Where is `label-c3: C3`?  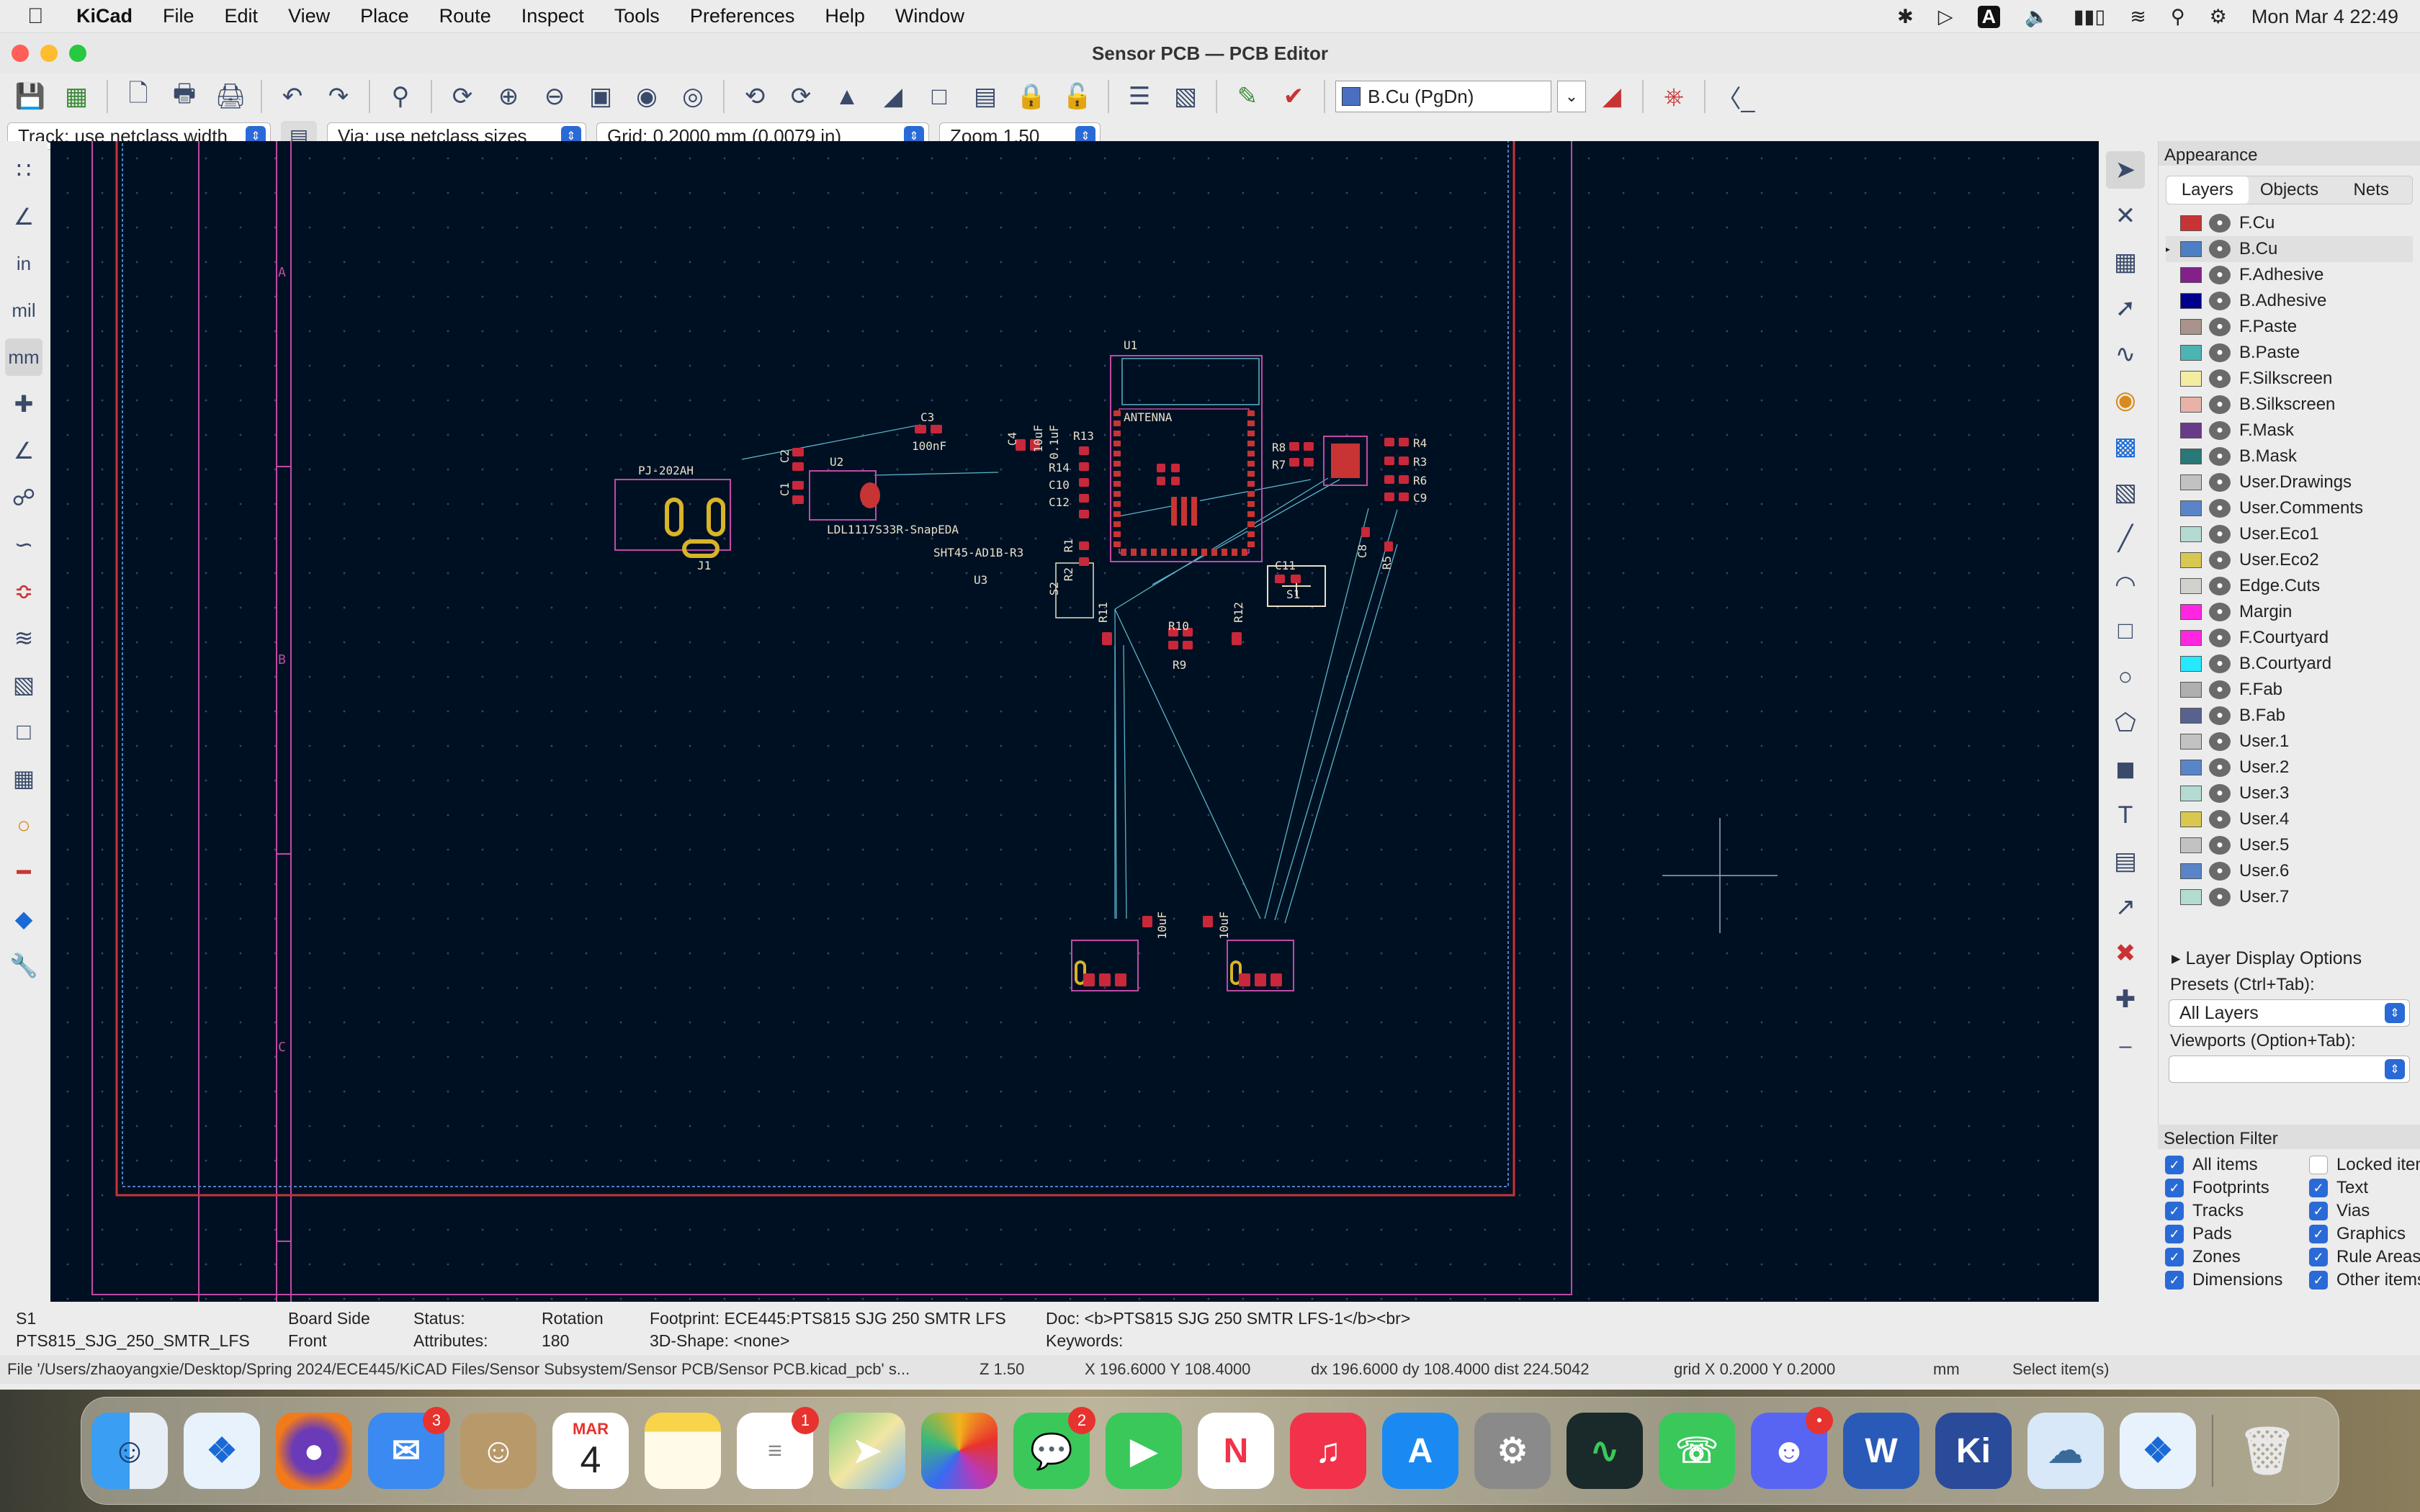
label-c3: C3 is located at coordinates (927, 417).